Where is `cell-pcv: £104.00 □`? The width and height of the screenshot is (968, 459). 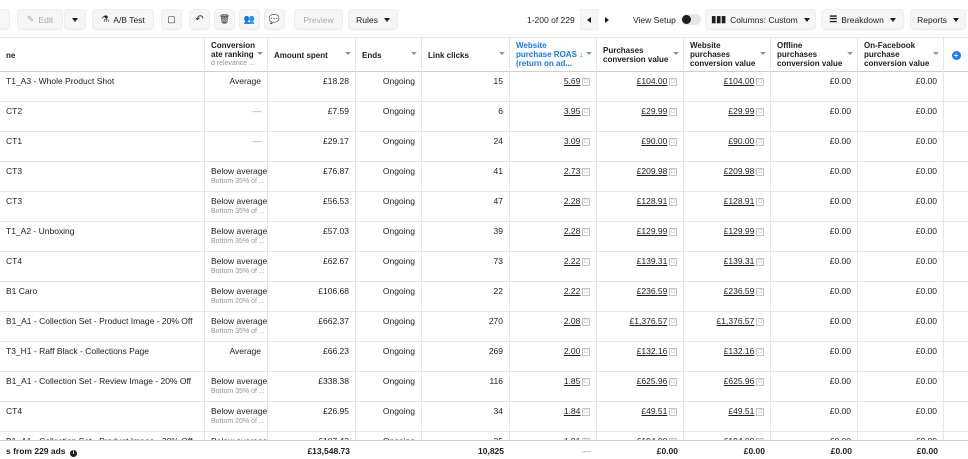
cell-pcv: £104.00 □ is located at coordinates (640, 87).